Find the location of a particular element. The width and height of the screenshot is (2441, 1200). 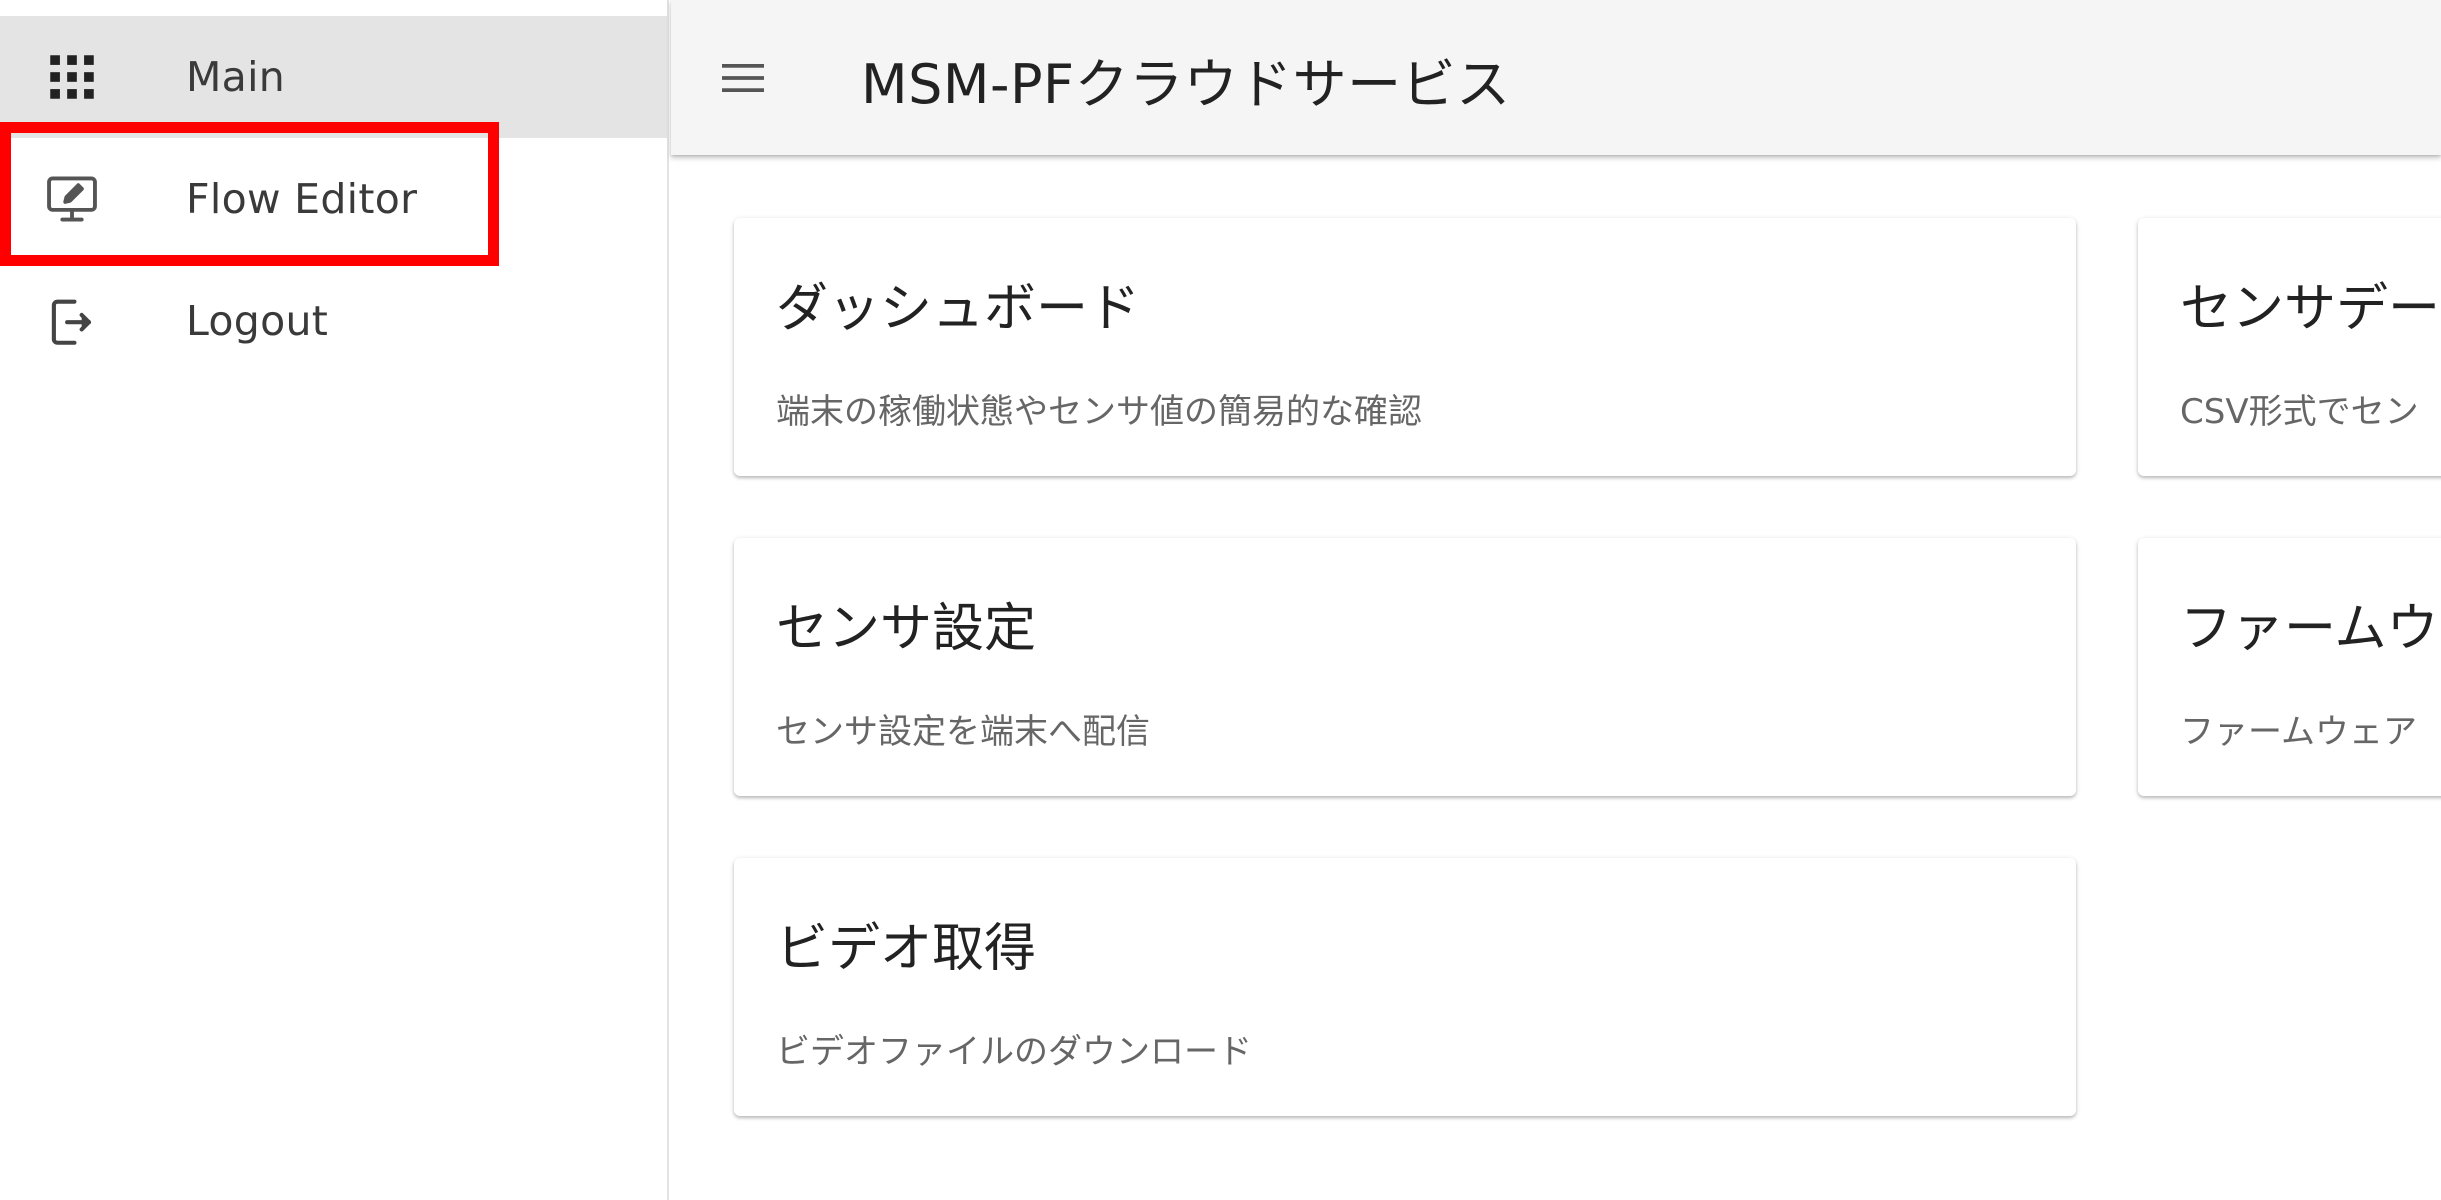

card-sensor-settings: センサ設定 センサ設定を端末へ配信 is located at coordinates (1405, 667).